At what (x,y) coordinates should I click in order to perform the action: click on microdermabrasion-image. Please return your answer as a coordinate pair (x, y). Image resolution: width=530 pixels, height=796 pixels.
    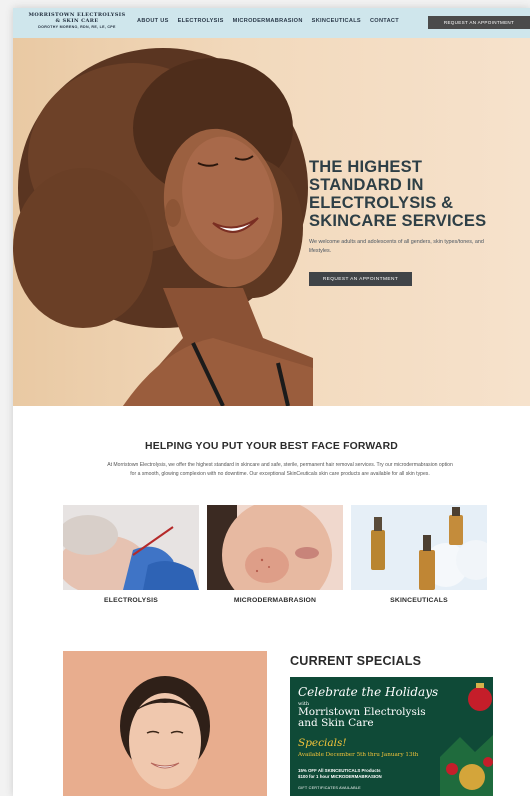
    Looking at the image, I should click on (275, 547).